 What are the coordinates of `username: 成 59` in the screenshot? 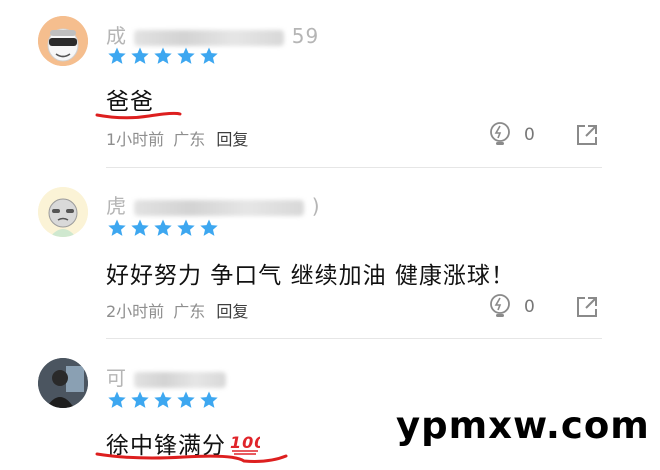 It's located at (212, 34).